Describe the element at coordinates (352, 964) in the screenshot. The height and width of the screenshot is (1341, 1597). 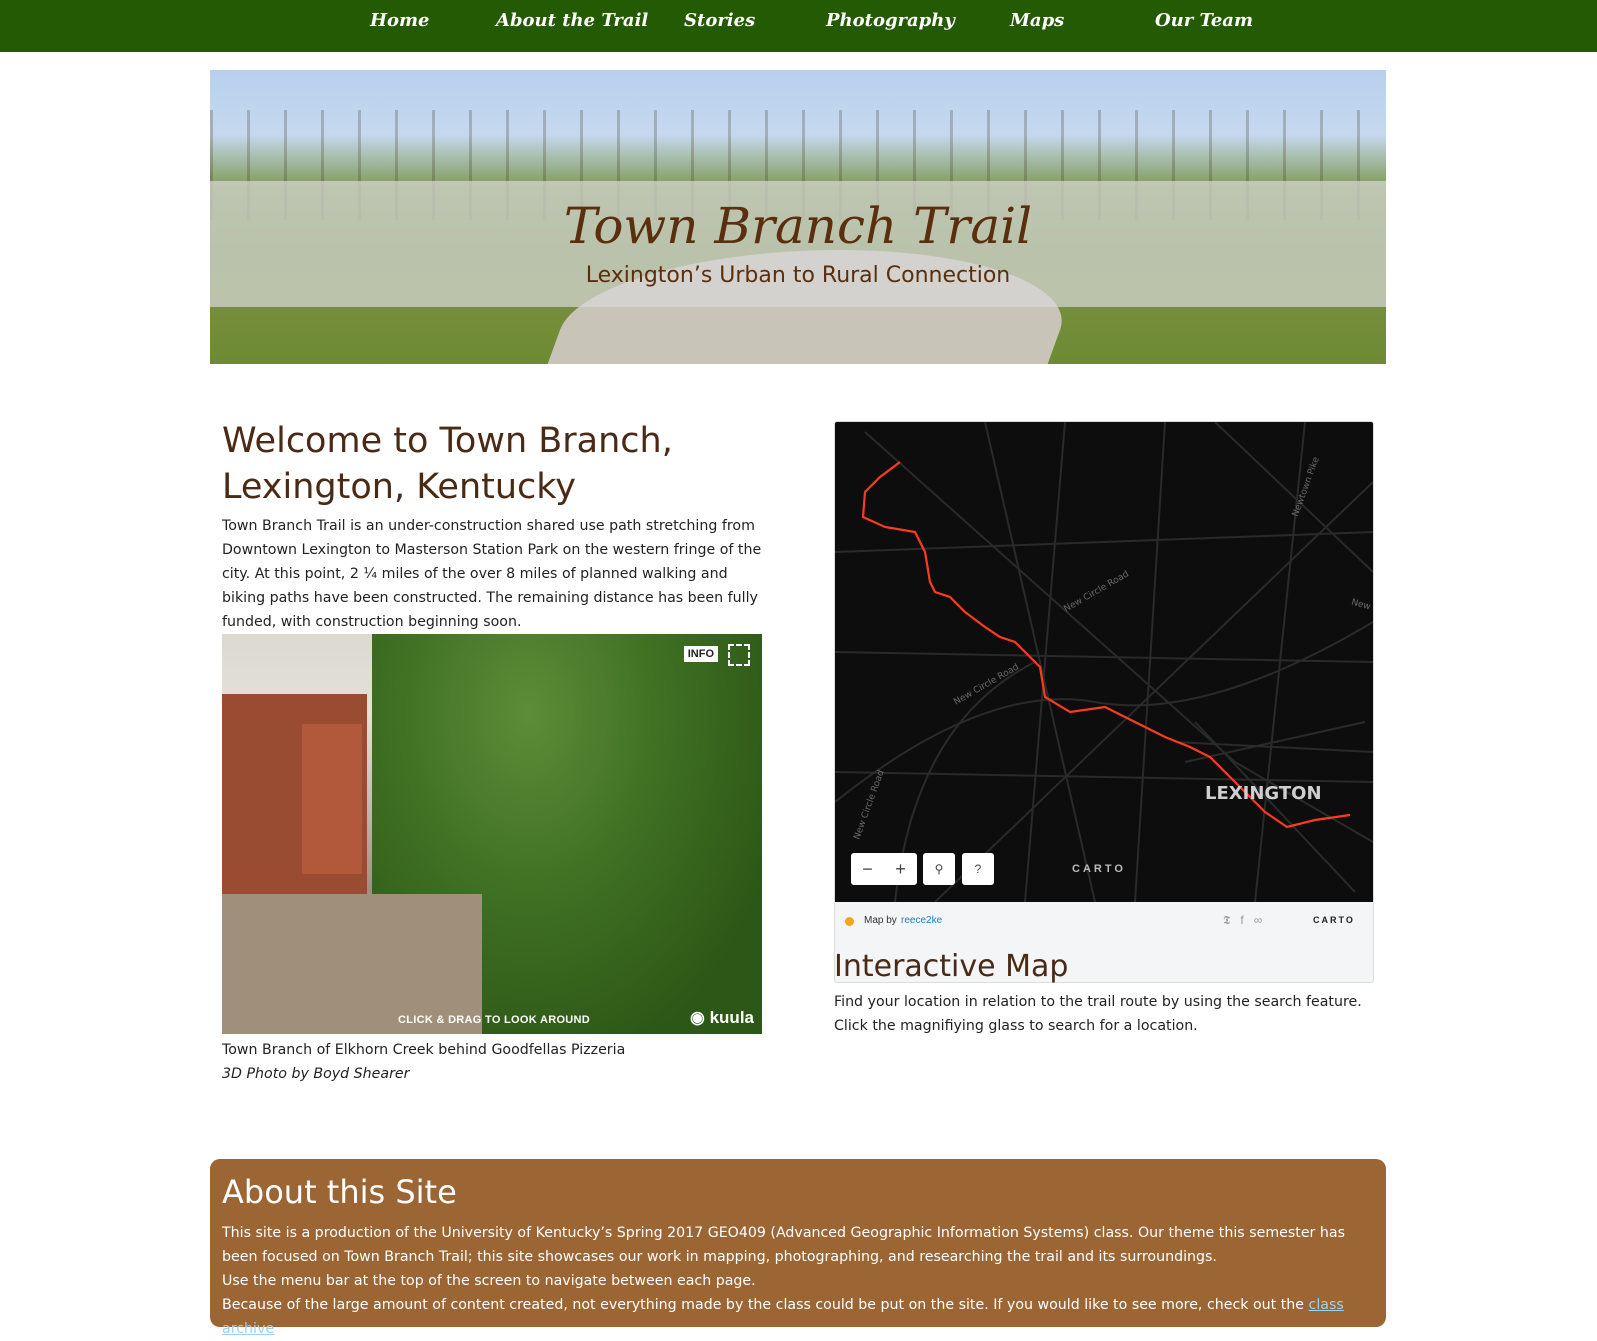
I see `pano-patio` at that location.